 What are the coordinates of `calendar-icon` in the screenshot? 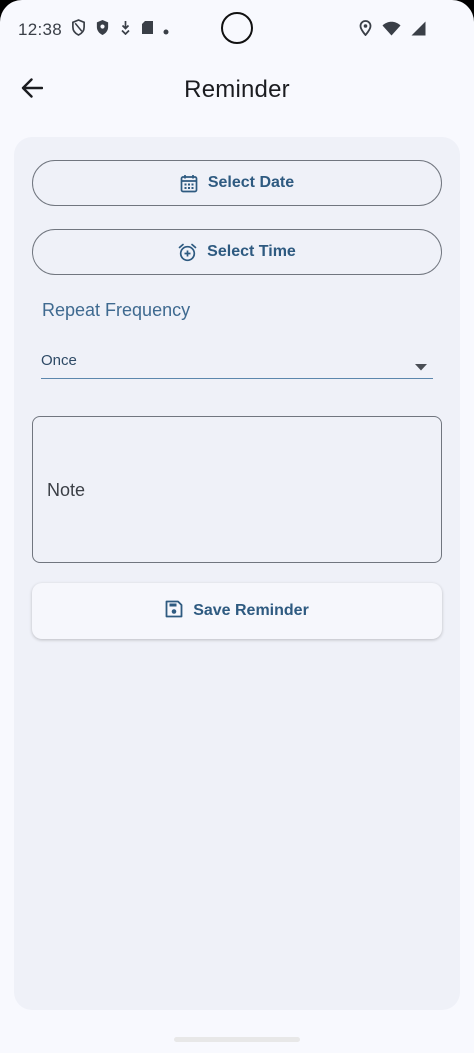 It's located at (189, 183).